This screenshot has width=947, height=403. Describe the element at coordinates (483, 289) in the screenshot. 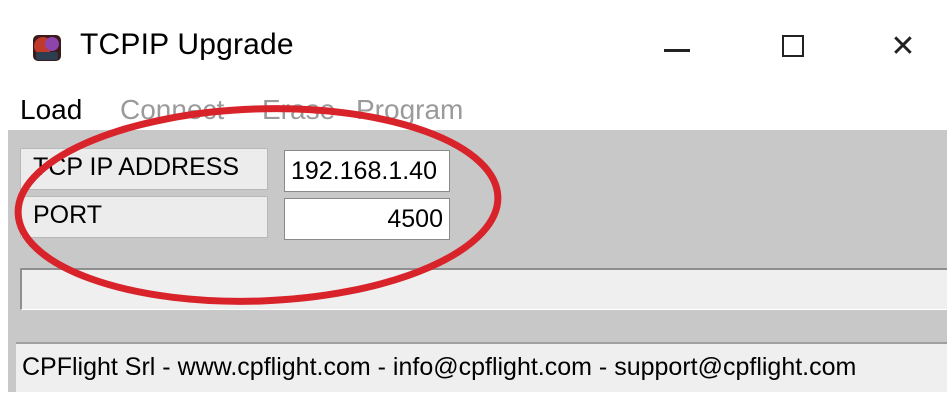

I see `progress-bar` at that location.